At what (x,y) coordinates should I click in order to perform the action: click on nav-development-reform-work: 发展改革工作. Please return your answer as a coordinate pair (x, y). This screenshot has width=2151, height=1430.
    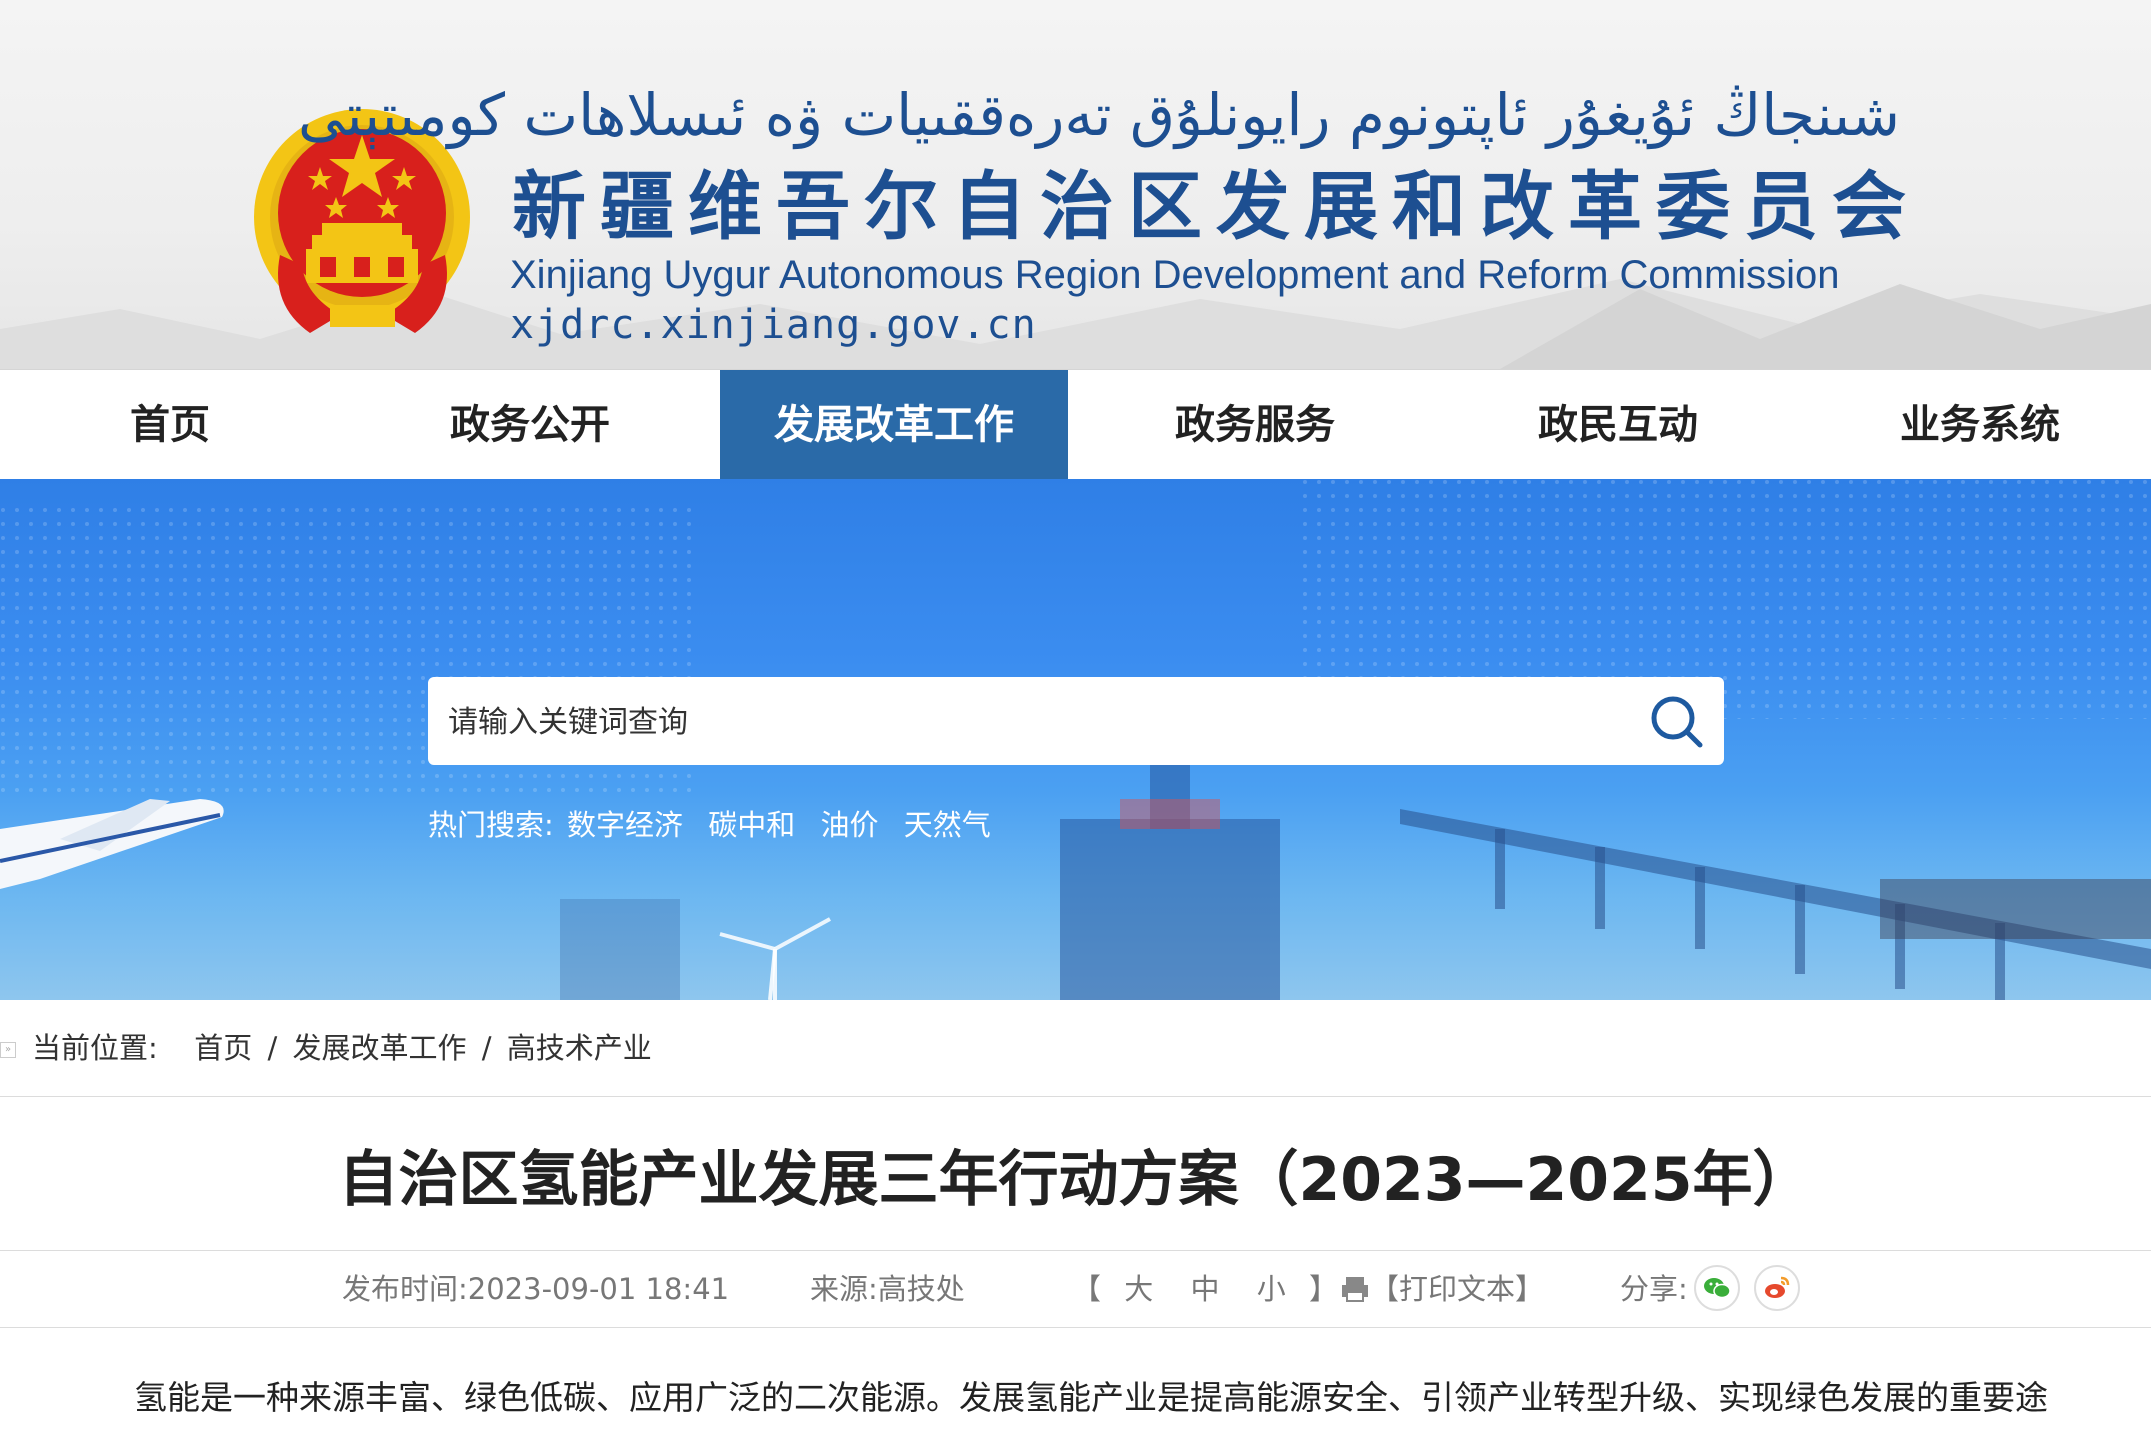
    Looking at the image, I should click on (894, 425).